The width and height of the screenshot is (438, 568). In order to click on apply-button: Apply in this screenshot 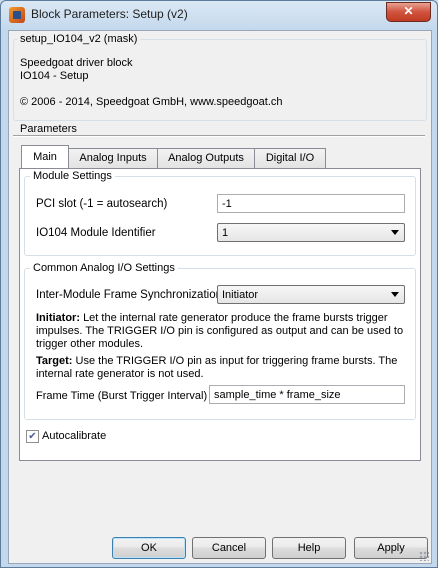, I will do `click(391, 548)`.